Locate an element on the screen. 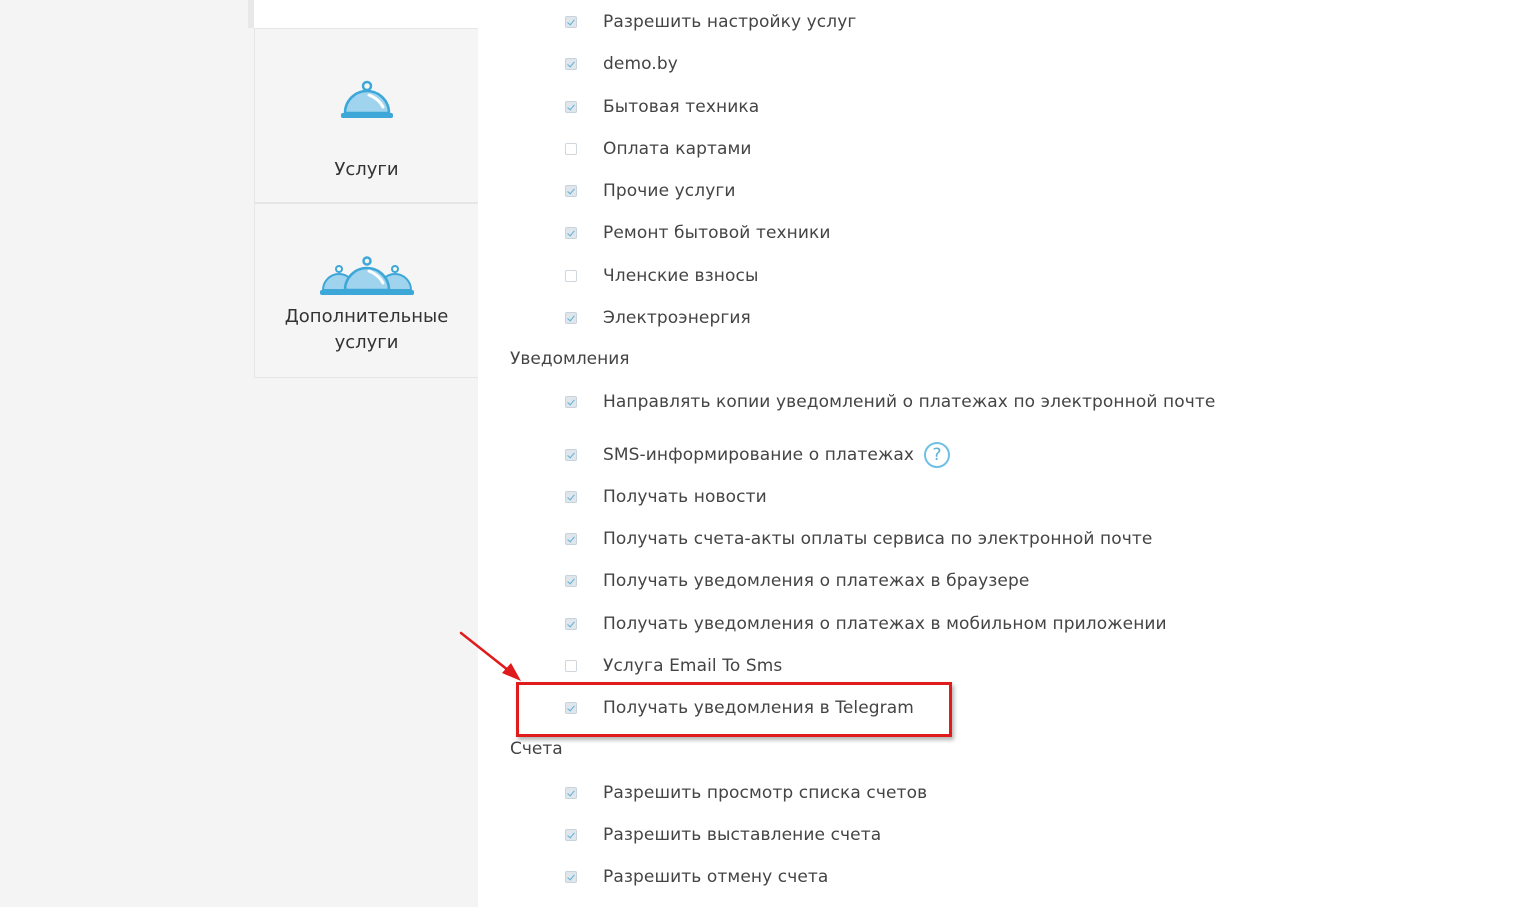 This screenshot has width=1514, height=907. notifications-item-6: Услуга Email To Sms is located at coordinates (673, 666).